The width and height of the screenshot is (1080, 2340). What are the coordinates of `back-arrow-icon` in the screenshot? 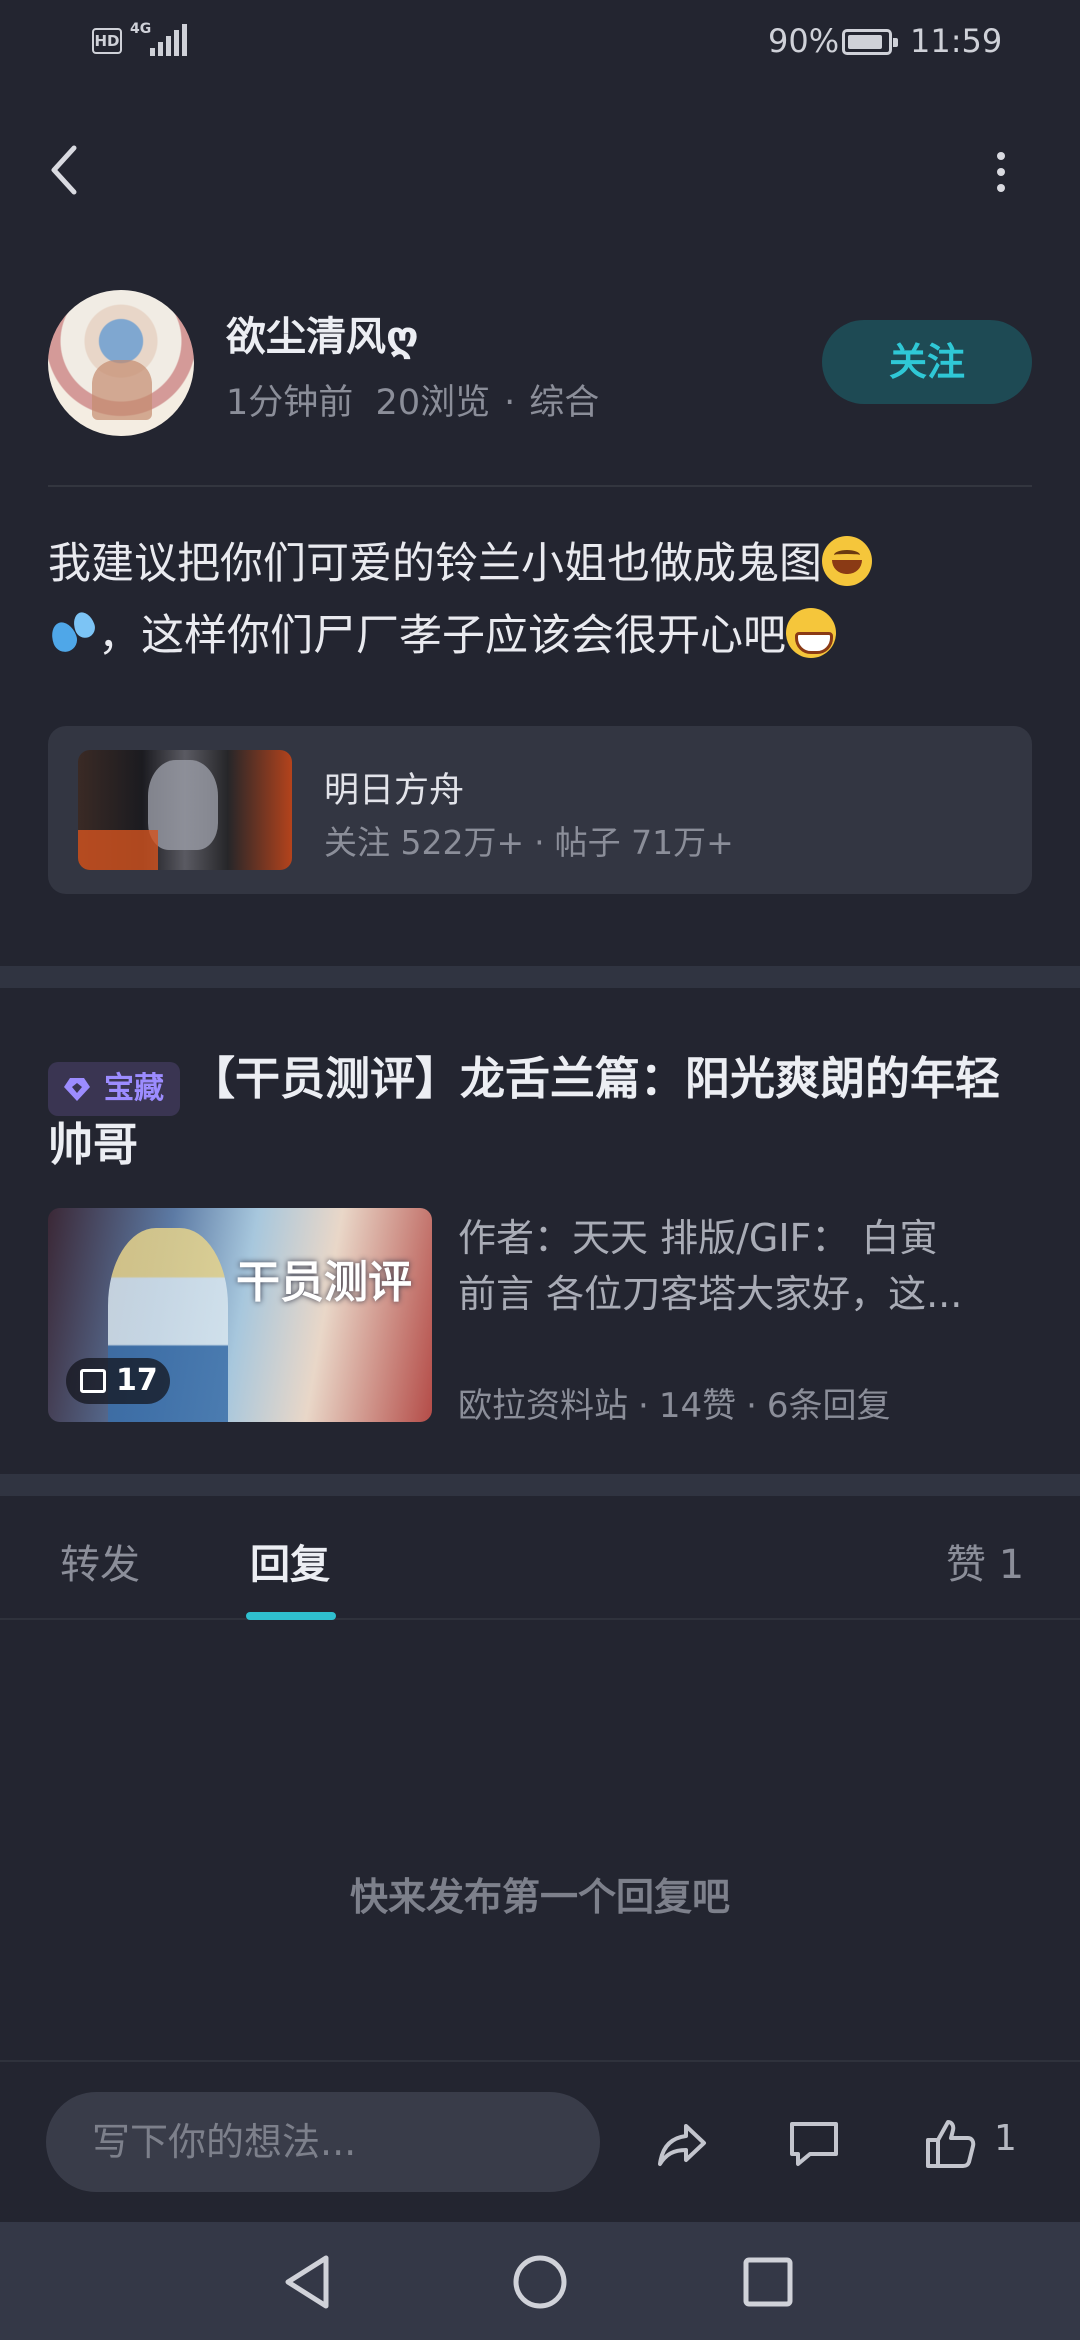 It's located at (69, 170).